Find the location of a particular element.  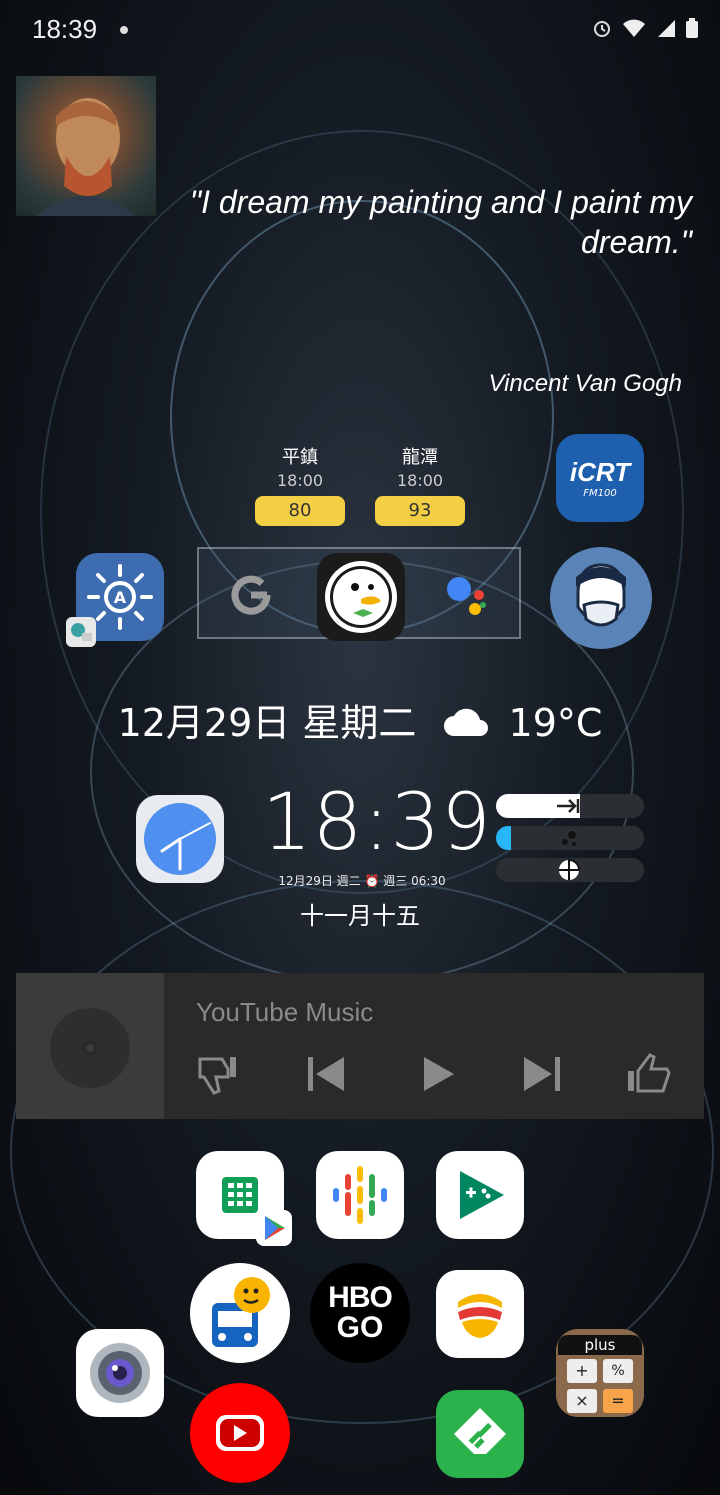

pie-timer-icon is located at coordinates (569, 869).